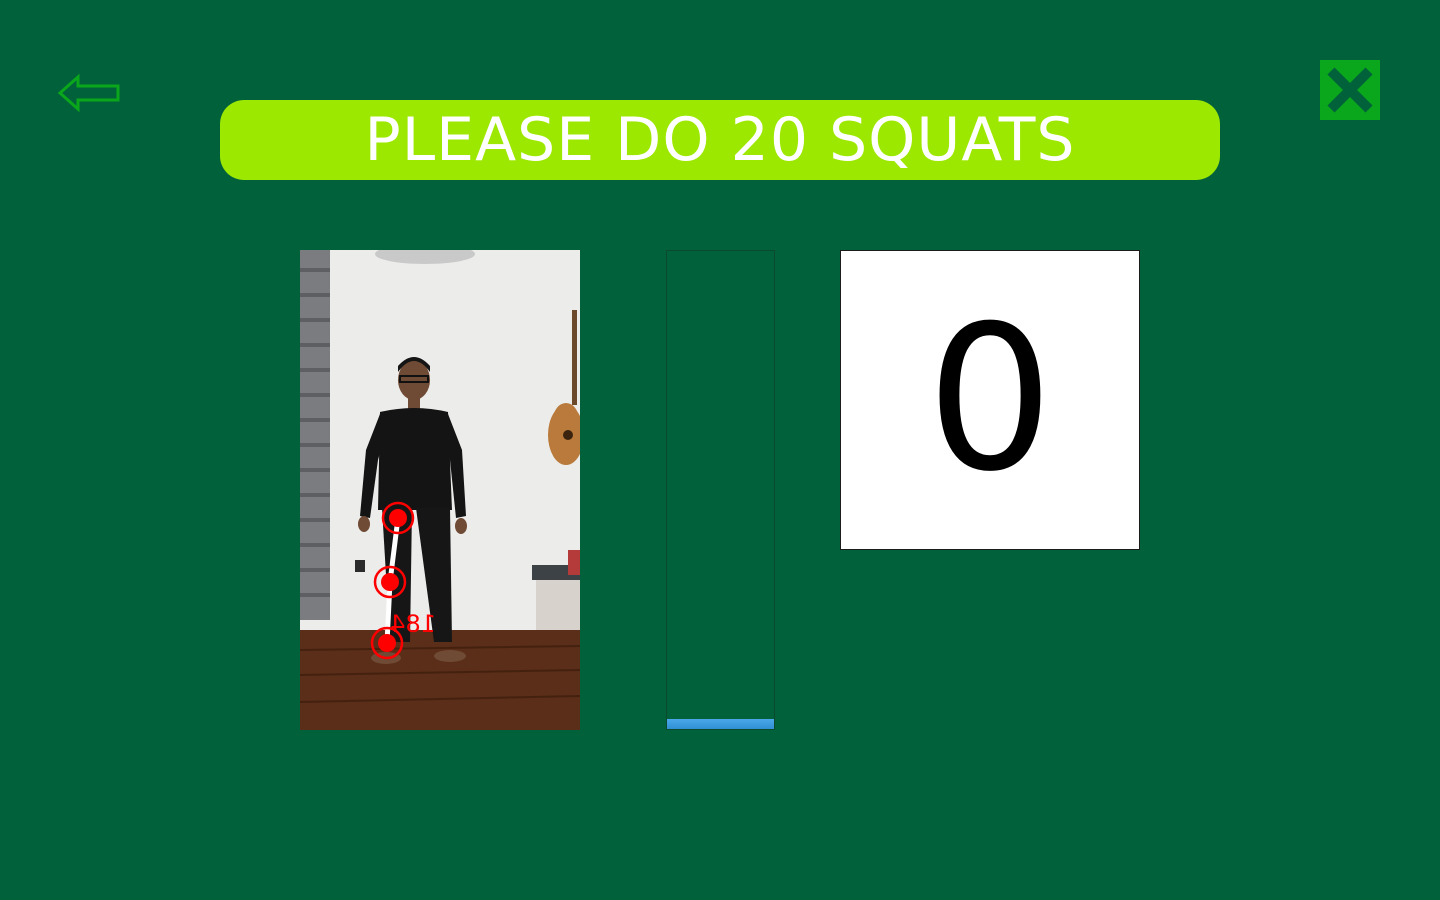 This screenshot has width=1440, height=900. I want to click on close-x-icon, so click(1350, 90).